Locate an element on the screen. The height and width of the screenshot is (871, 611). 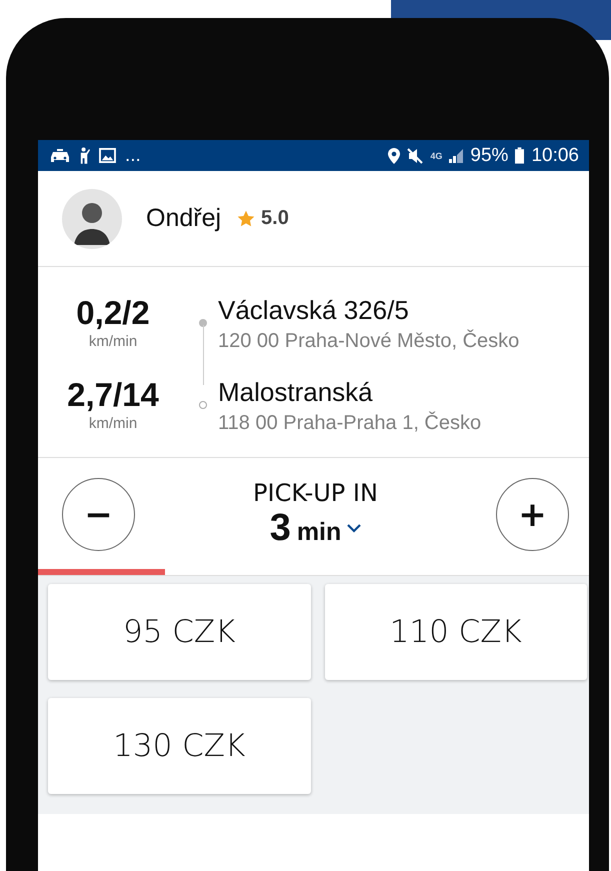
clock-time: 10:06 is located at coordinates (555, 155).